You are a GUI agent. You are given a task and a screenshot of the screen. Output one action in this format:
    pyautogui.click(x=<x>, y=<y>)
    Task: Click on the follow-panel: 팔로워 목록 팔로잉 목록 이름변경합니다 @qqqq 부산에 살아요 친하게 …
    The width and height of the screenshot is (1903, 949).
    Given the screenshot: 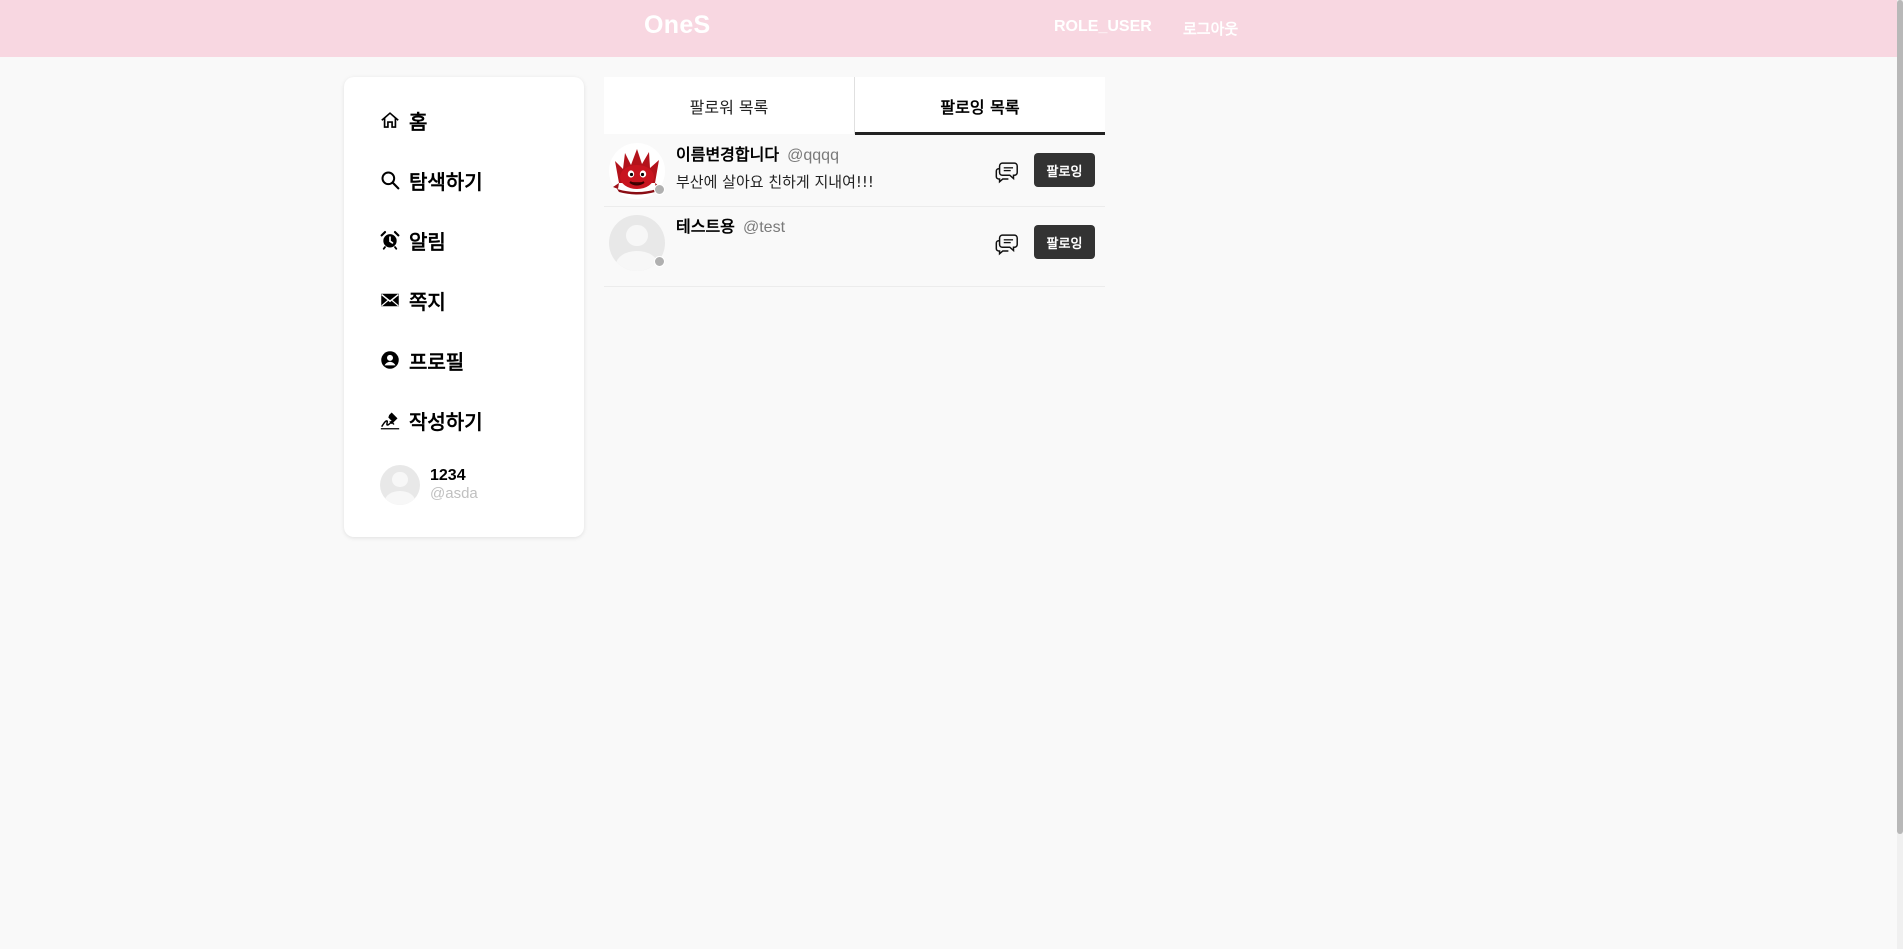 What is the action you would take?
    pyautogui.click(x=854, y=184)
    